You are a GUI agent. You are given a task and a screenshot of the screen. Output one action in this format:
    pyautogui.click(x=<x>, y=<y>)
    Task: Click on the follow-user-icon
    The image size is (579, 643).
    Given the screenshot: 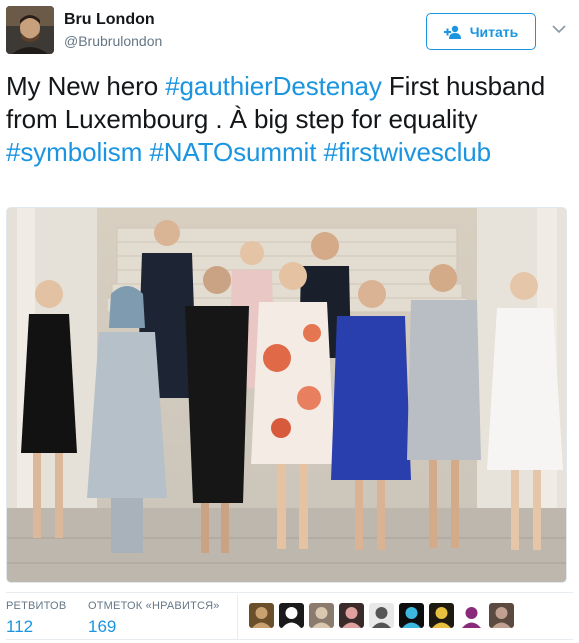 What is the action you would take?
    pyautogui.click(x=452, y=32)
    